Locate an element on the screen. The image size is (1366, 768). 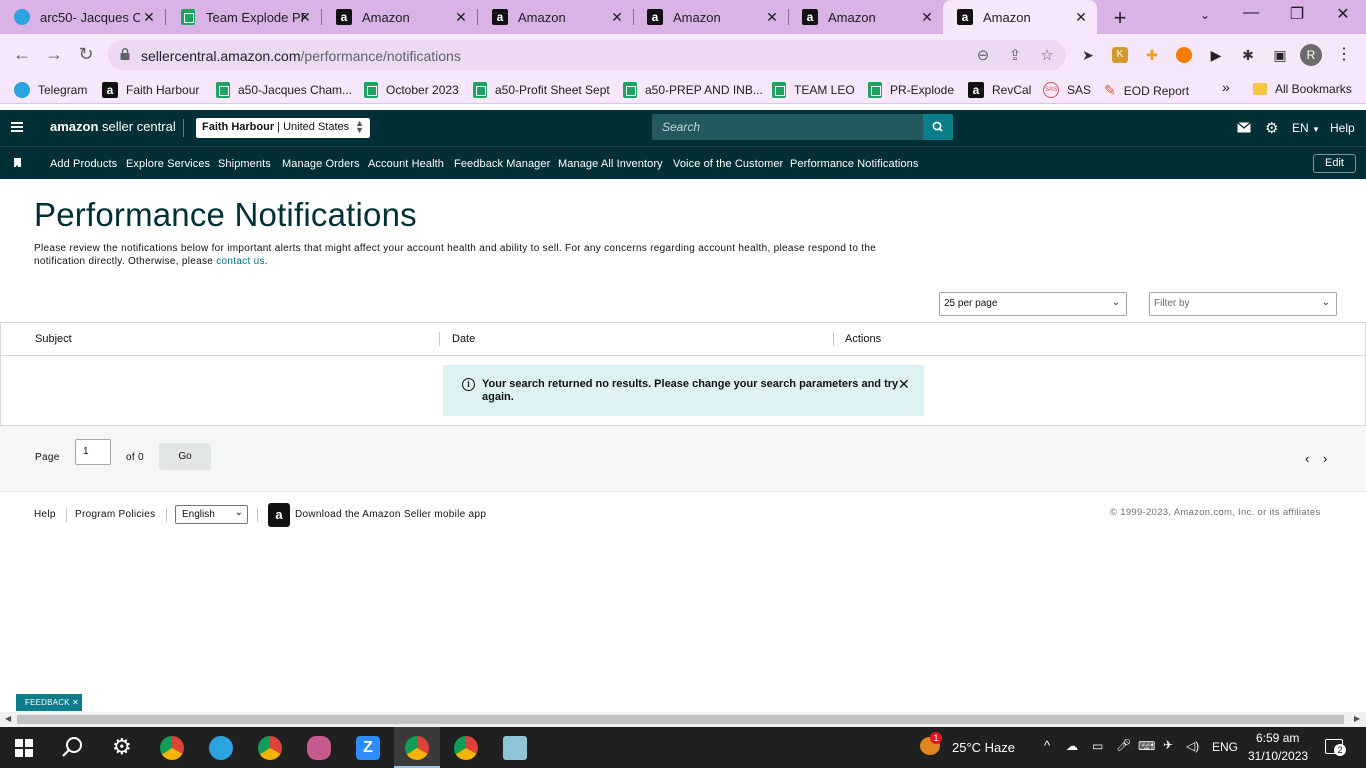
star-icon: ☆ is located at coordinates (1047, 55).